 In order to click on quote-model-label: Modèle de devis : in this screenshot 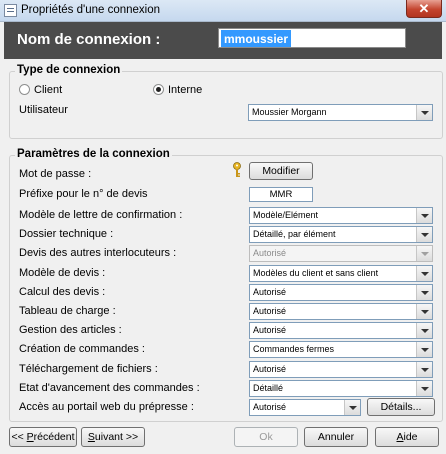, I will do `click(62, 272)`.